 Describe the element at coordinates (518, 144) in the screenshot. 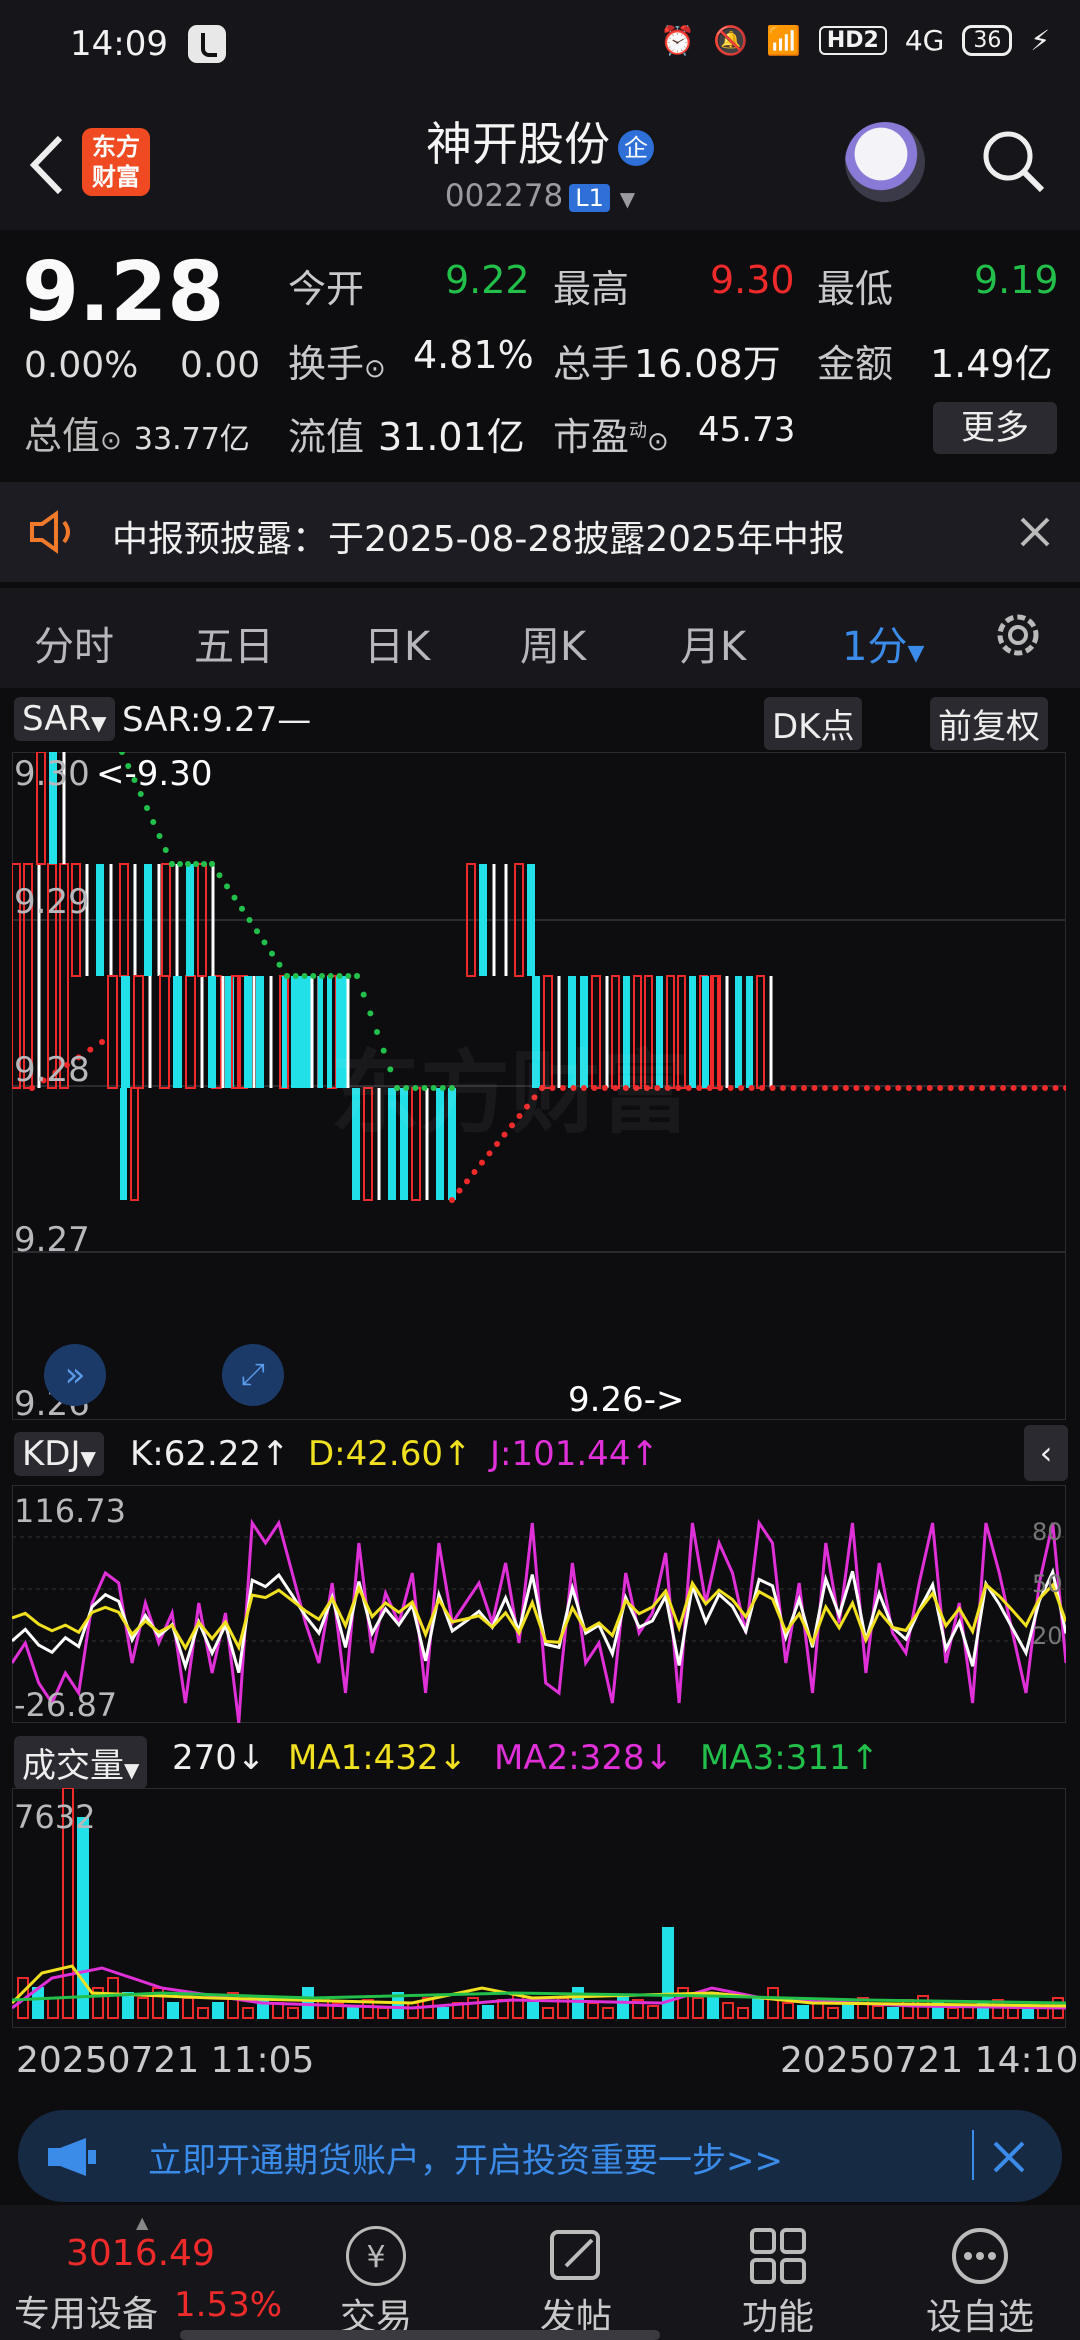

I see `stock-name: 神开股份` at that location.